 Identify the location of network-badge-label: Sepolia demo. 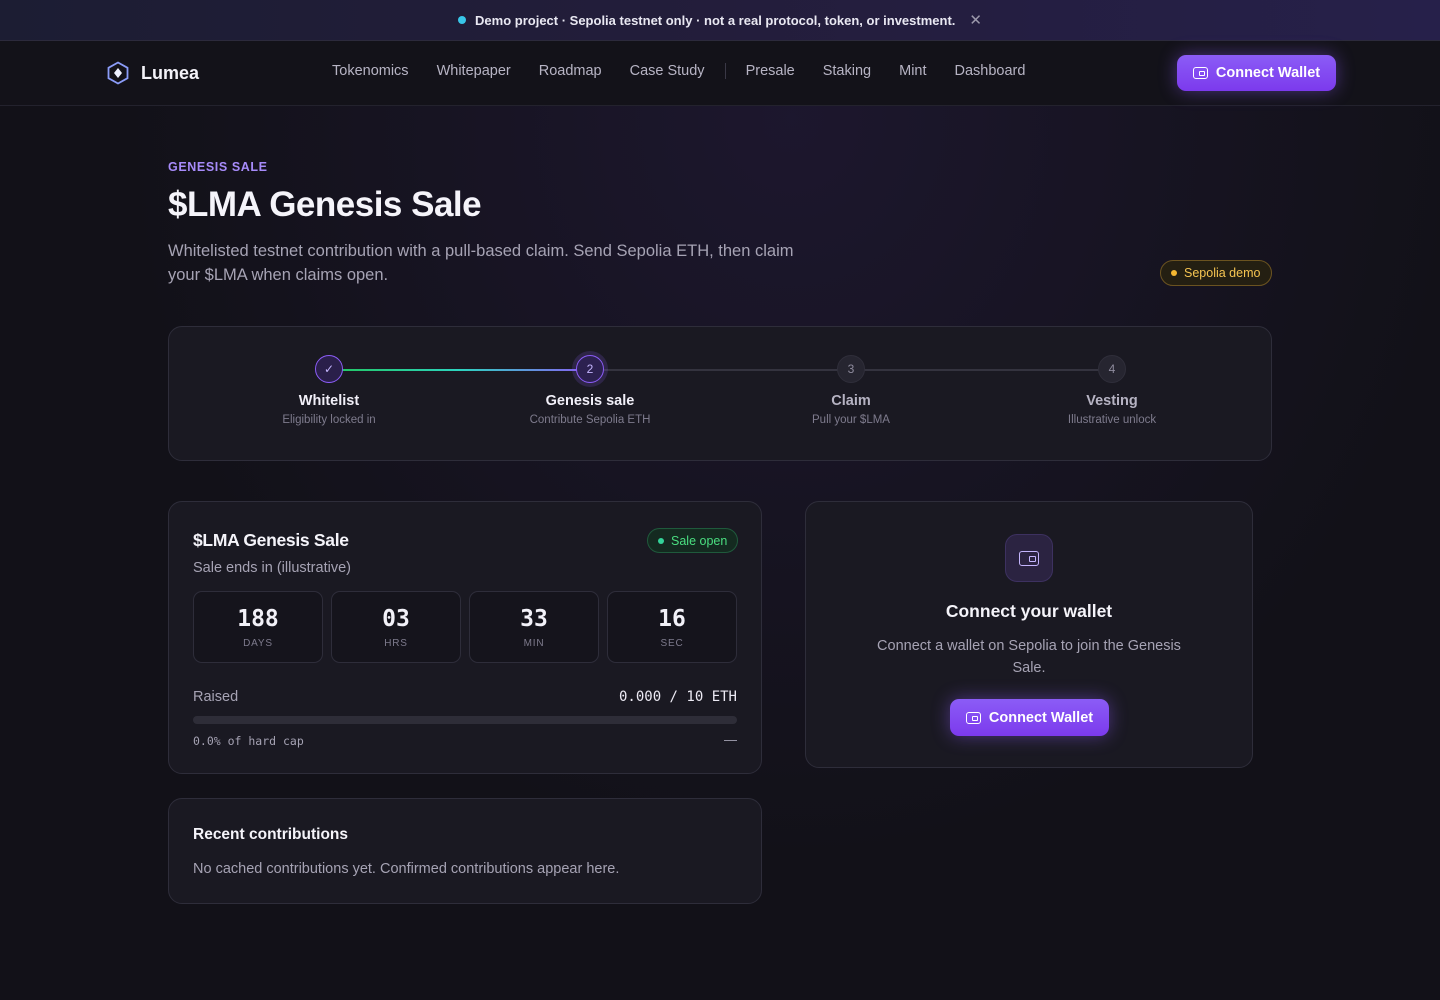
(1222, 273).